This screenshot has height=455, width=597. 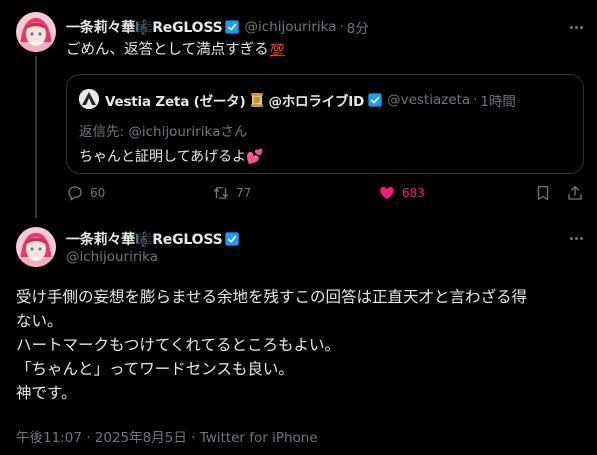 I want to click on quoted-avatar, so click(x=89, y=99).